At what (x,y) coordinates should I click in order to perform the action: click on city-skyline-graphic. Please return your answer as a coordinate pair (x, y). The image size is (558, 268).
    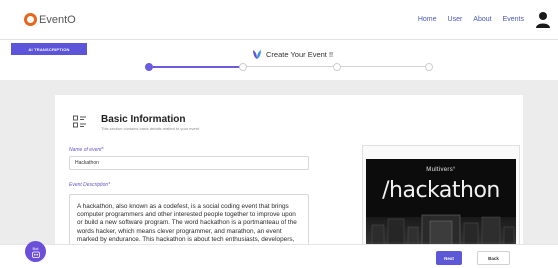
    Looking at the image, I should click on (441, 234).